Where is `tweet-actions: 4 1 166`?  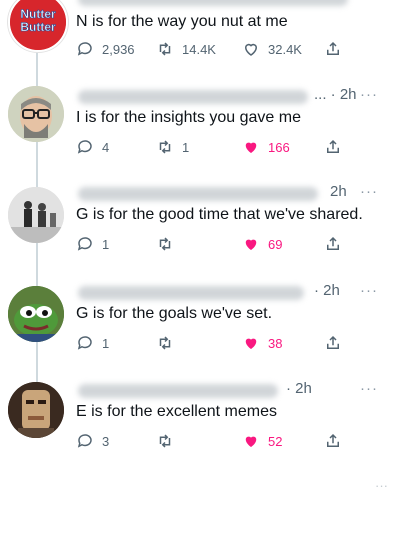 tweet-actions: 4 1 166 is located at coordinates (228, 148).